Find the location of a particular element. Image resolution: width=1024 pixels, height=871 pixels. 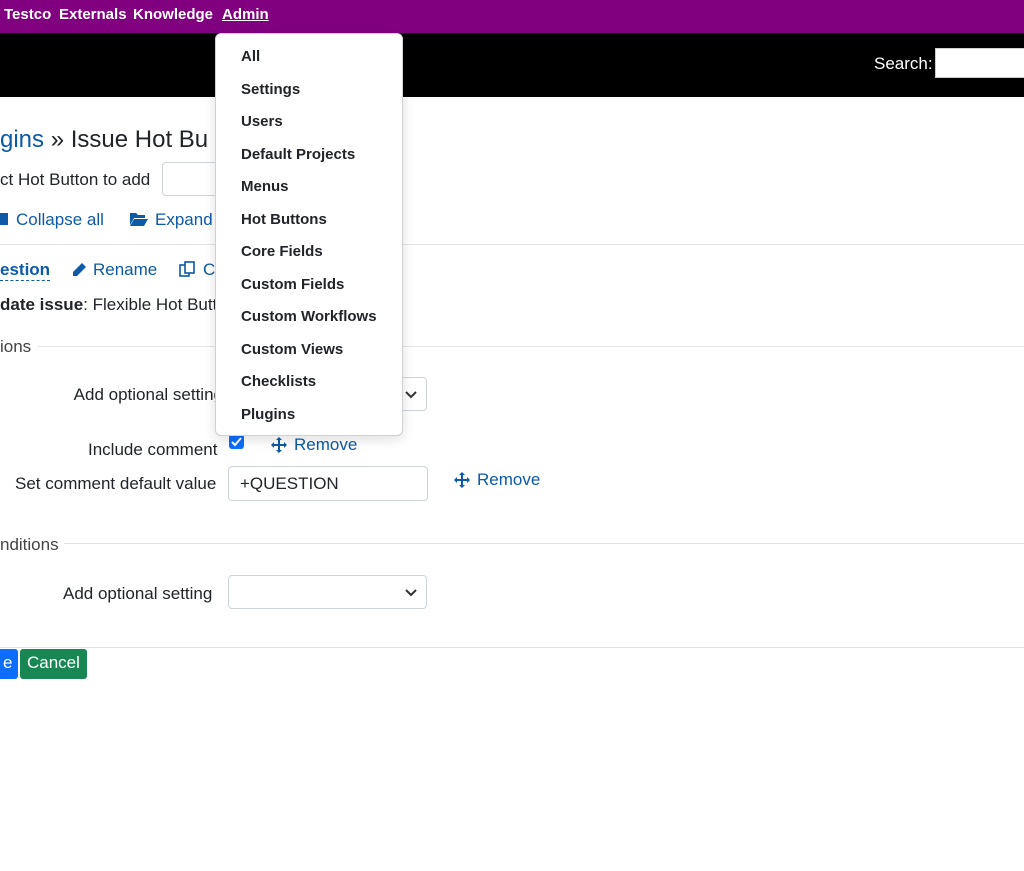

optional-condition-select is located at coordinates (327, 592).